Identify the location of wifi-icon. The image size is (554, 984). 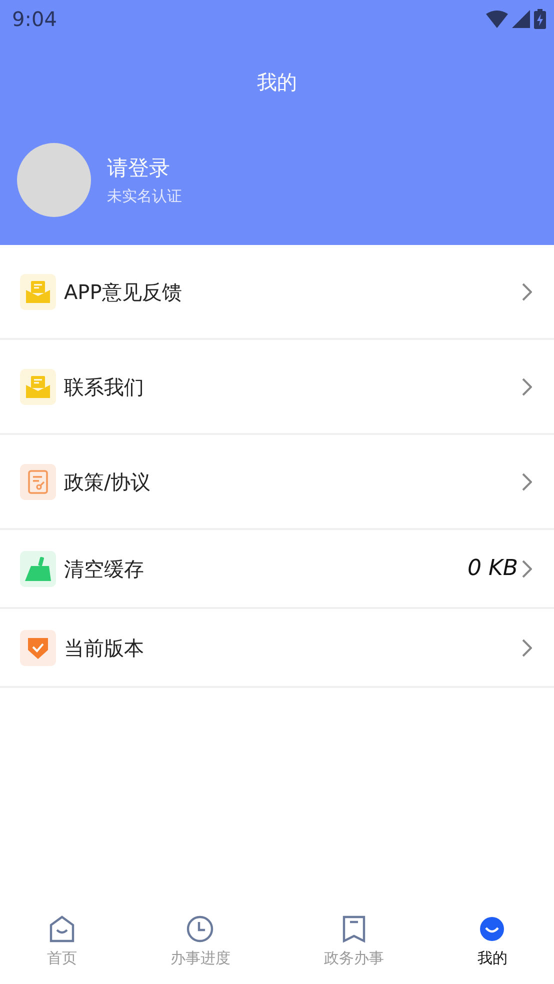
(497, 19).